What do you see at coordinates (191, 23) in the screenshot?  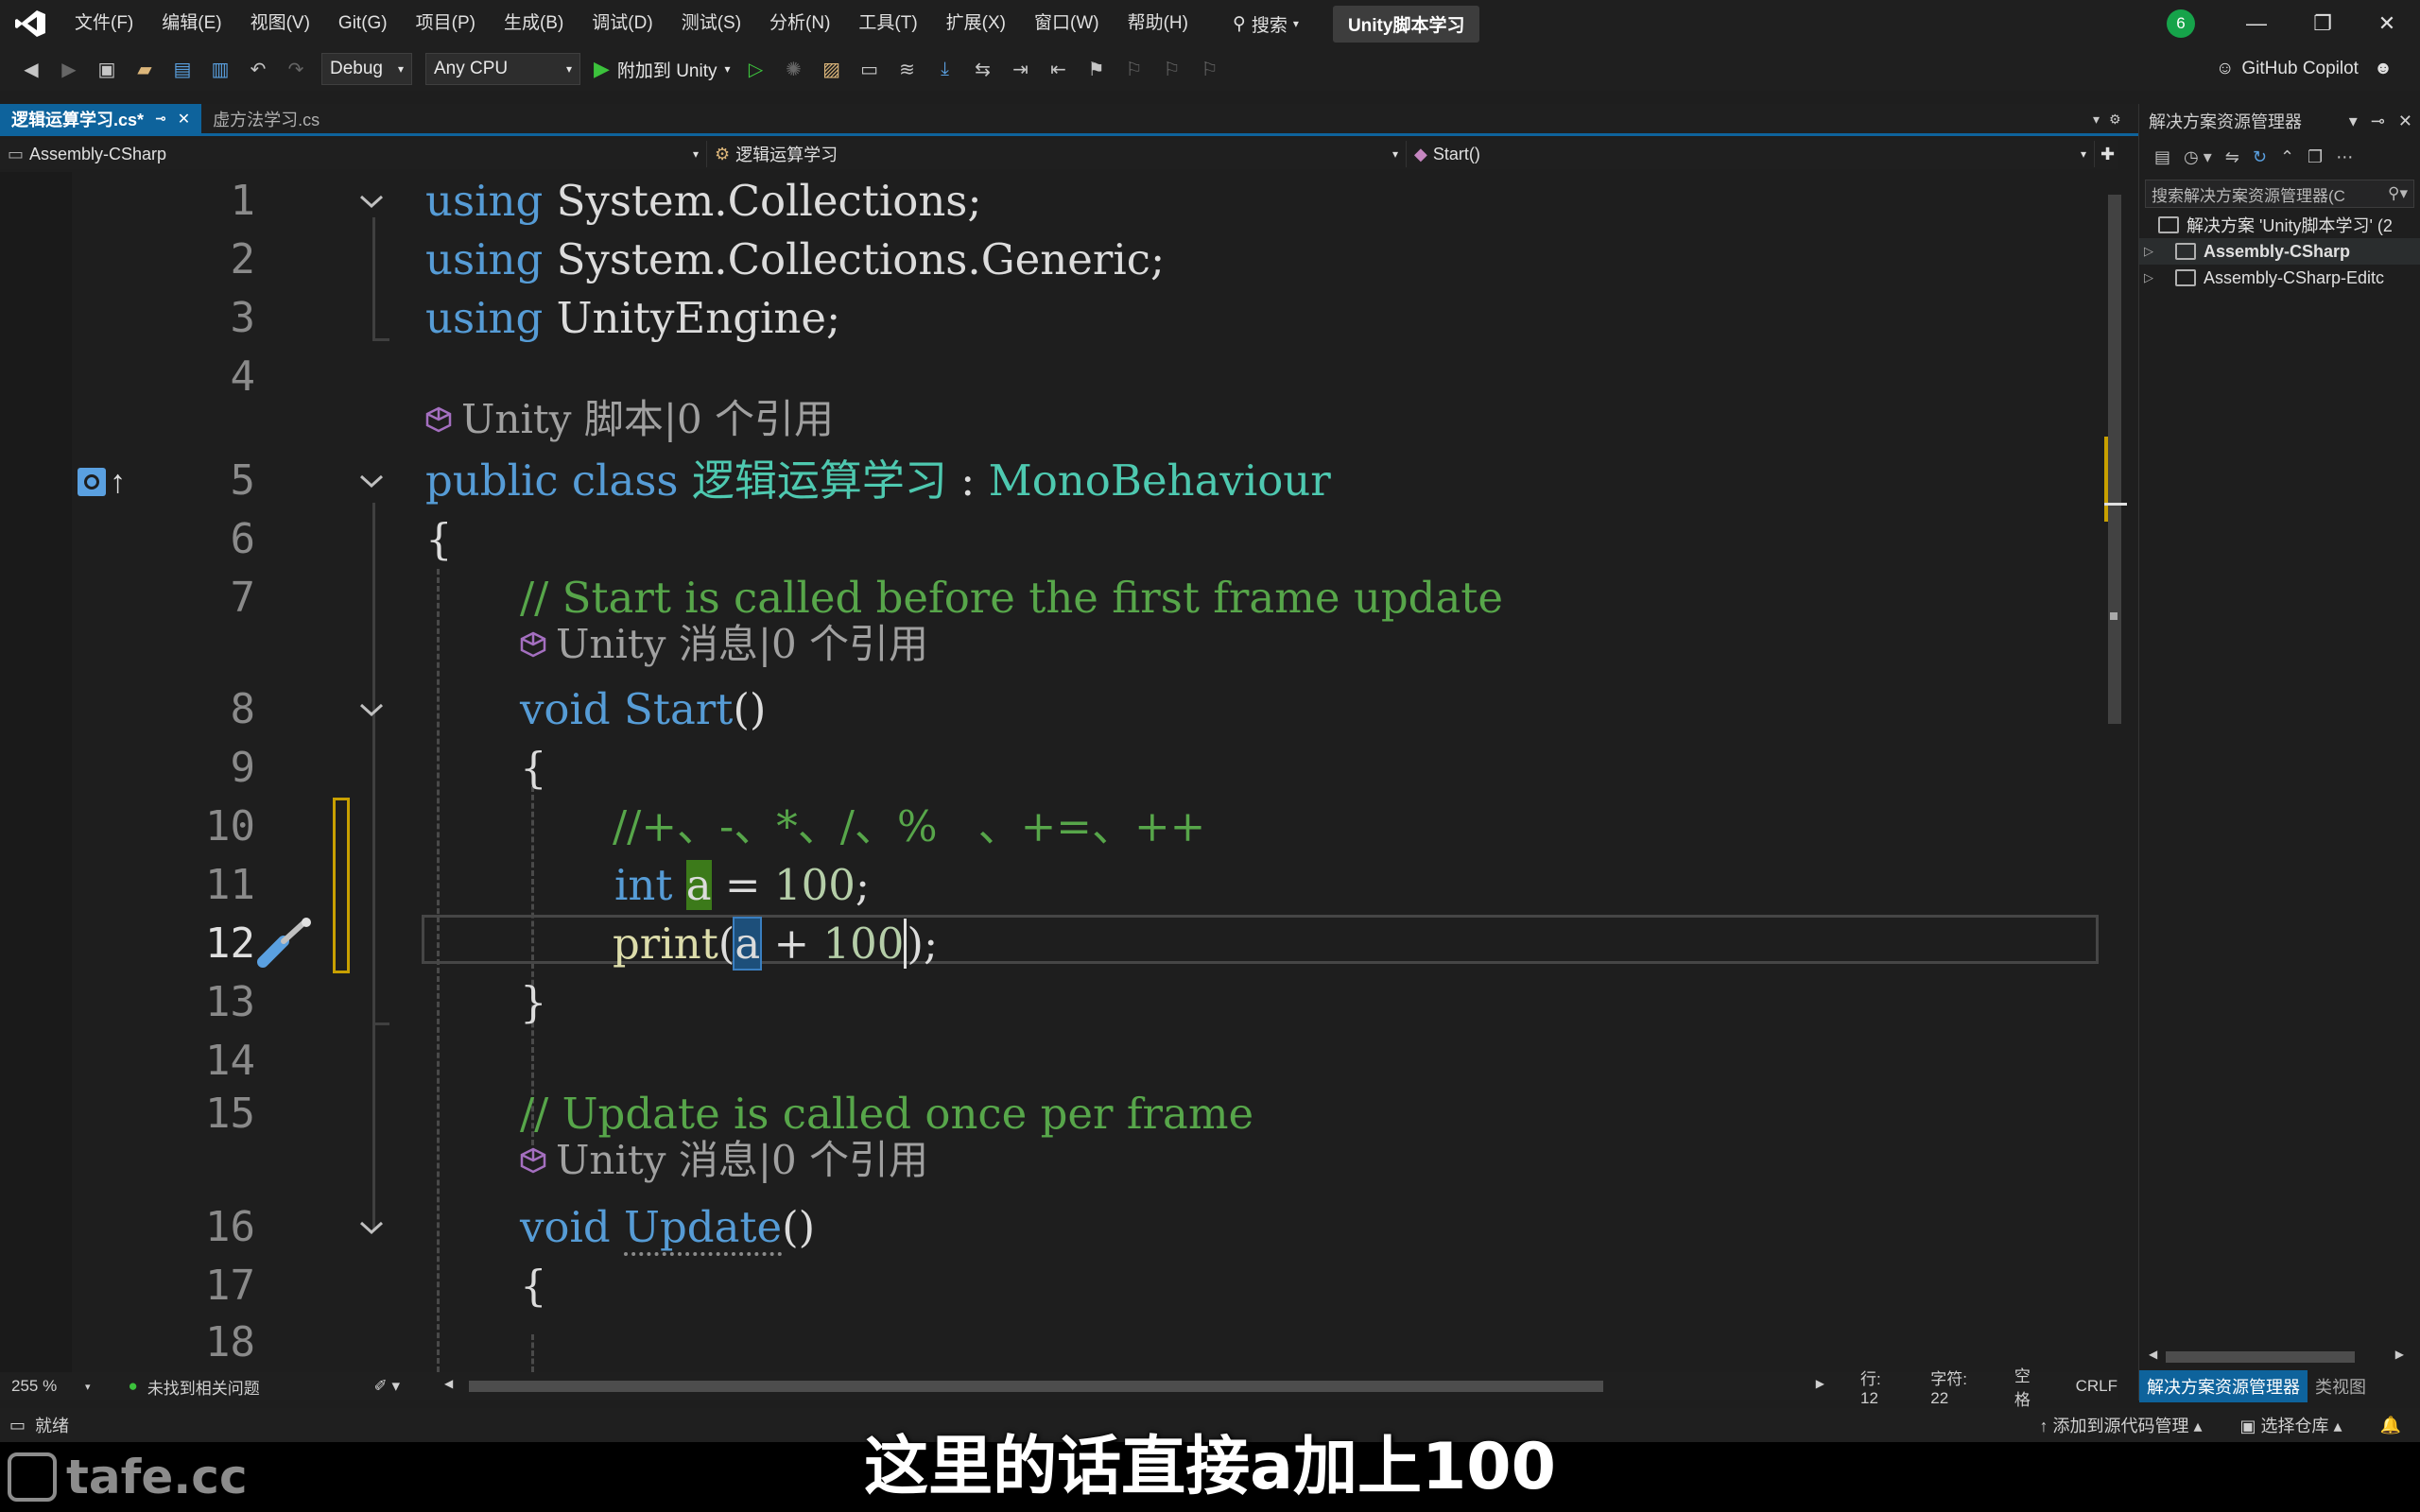 I see `menu-edit: 编辑(E)` at bounding box center [191, 23].